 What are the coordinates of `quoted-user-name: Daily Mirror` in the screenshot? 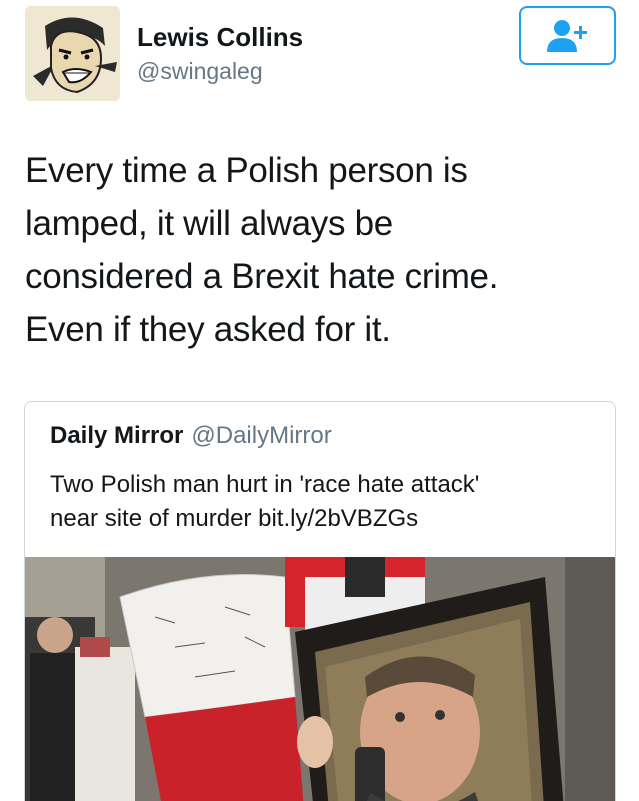 It's located at (117, 435).